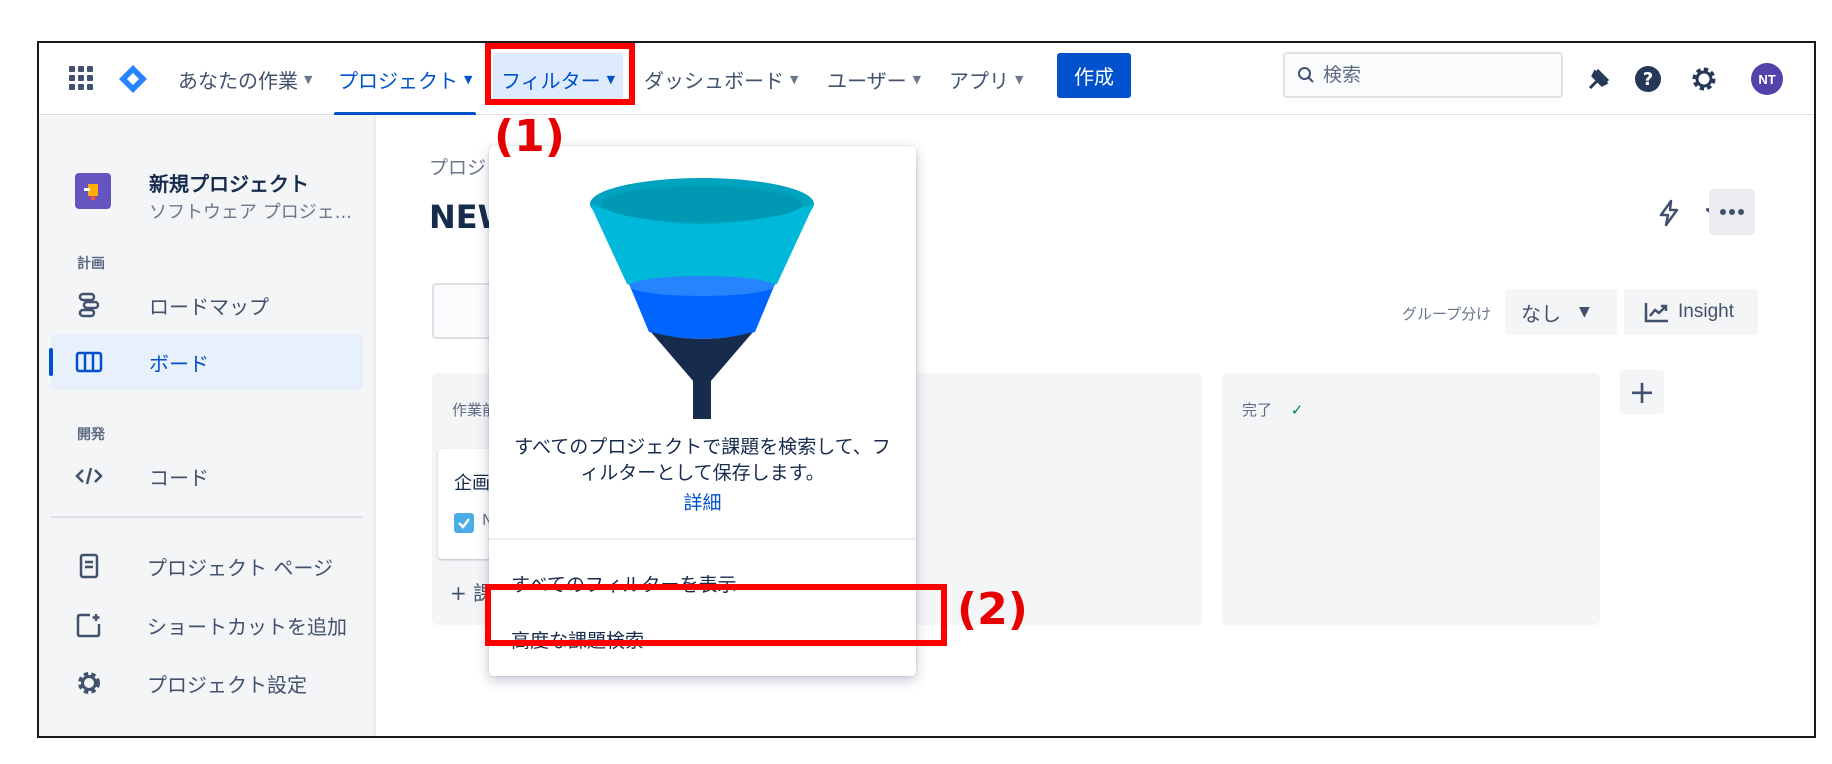  What do you see at coordinates (229, 182) in the screenshot?
I see `project-name: 新規プロジェクト` at bounding box center [229, 182].